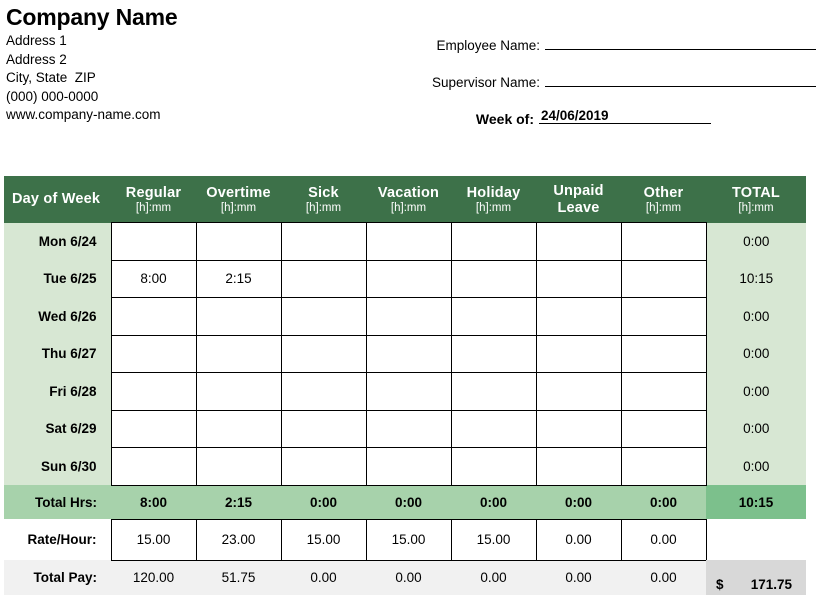 Image resolution: width=828 pixels, height=598 pixels. Describe the element at coordinates (578, 241) in the screenshot. I see `cell-mon-unpaid-leave` at that location.